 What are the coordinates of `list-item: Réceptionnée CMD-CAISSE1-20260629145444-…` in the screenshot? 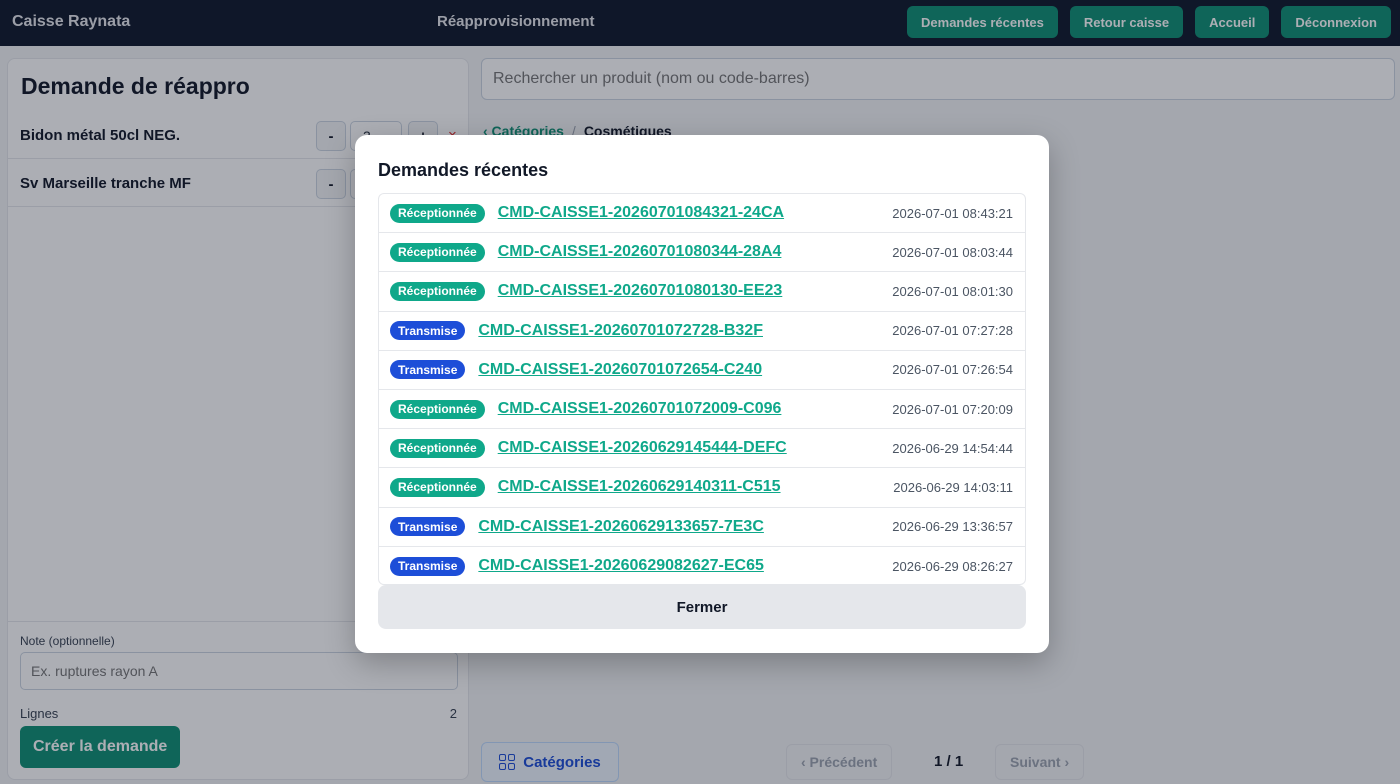 It's located at (702, 449).